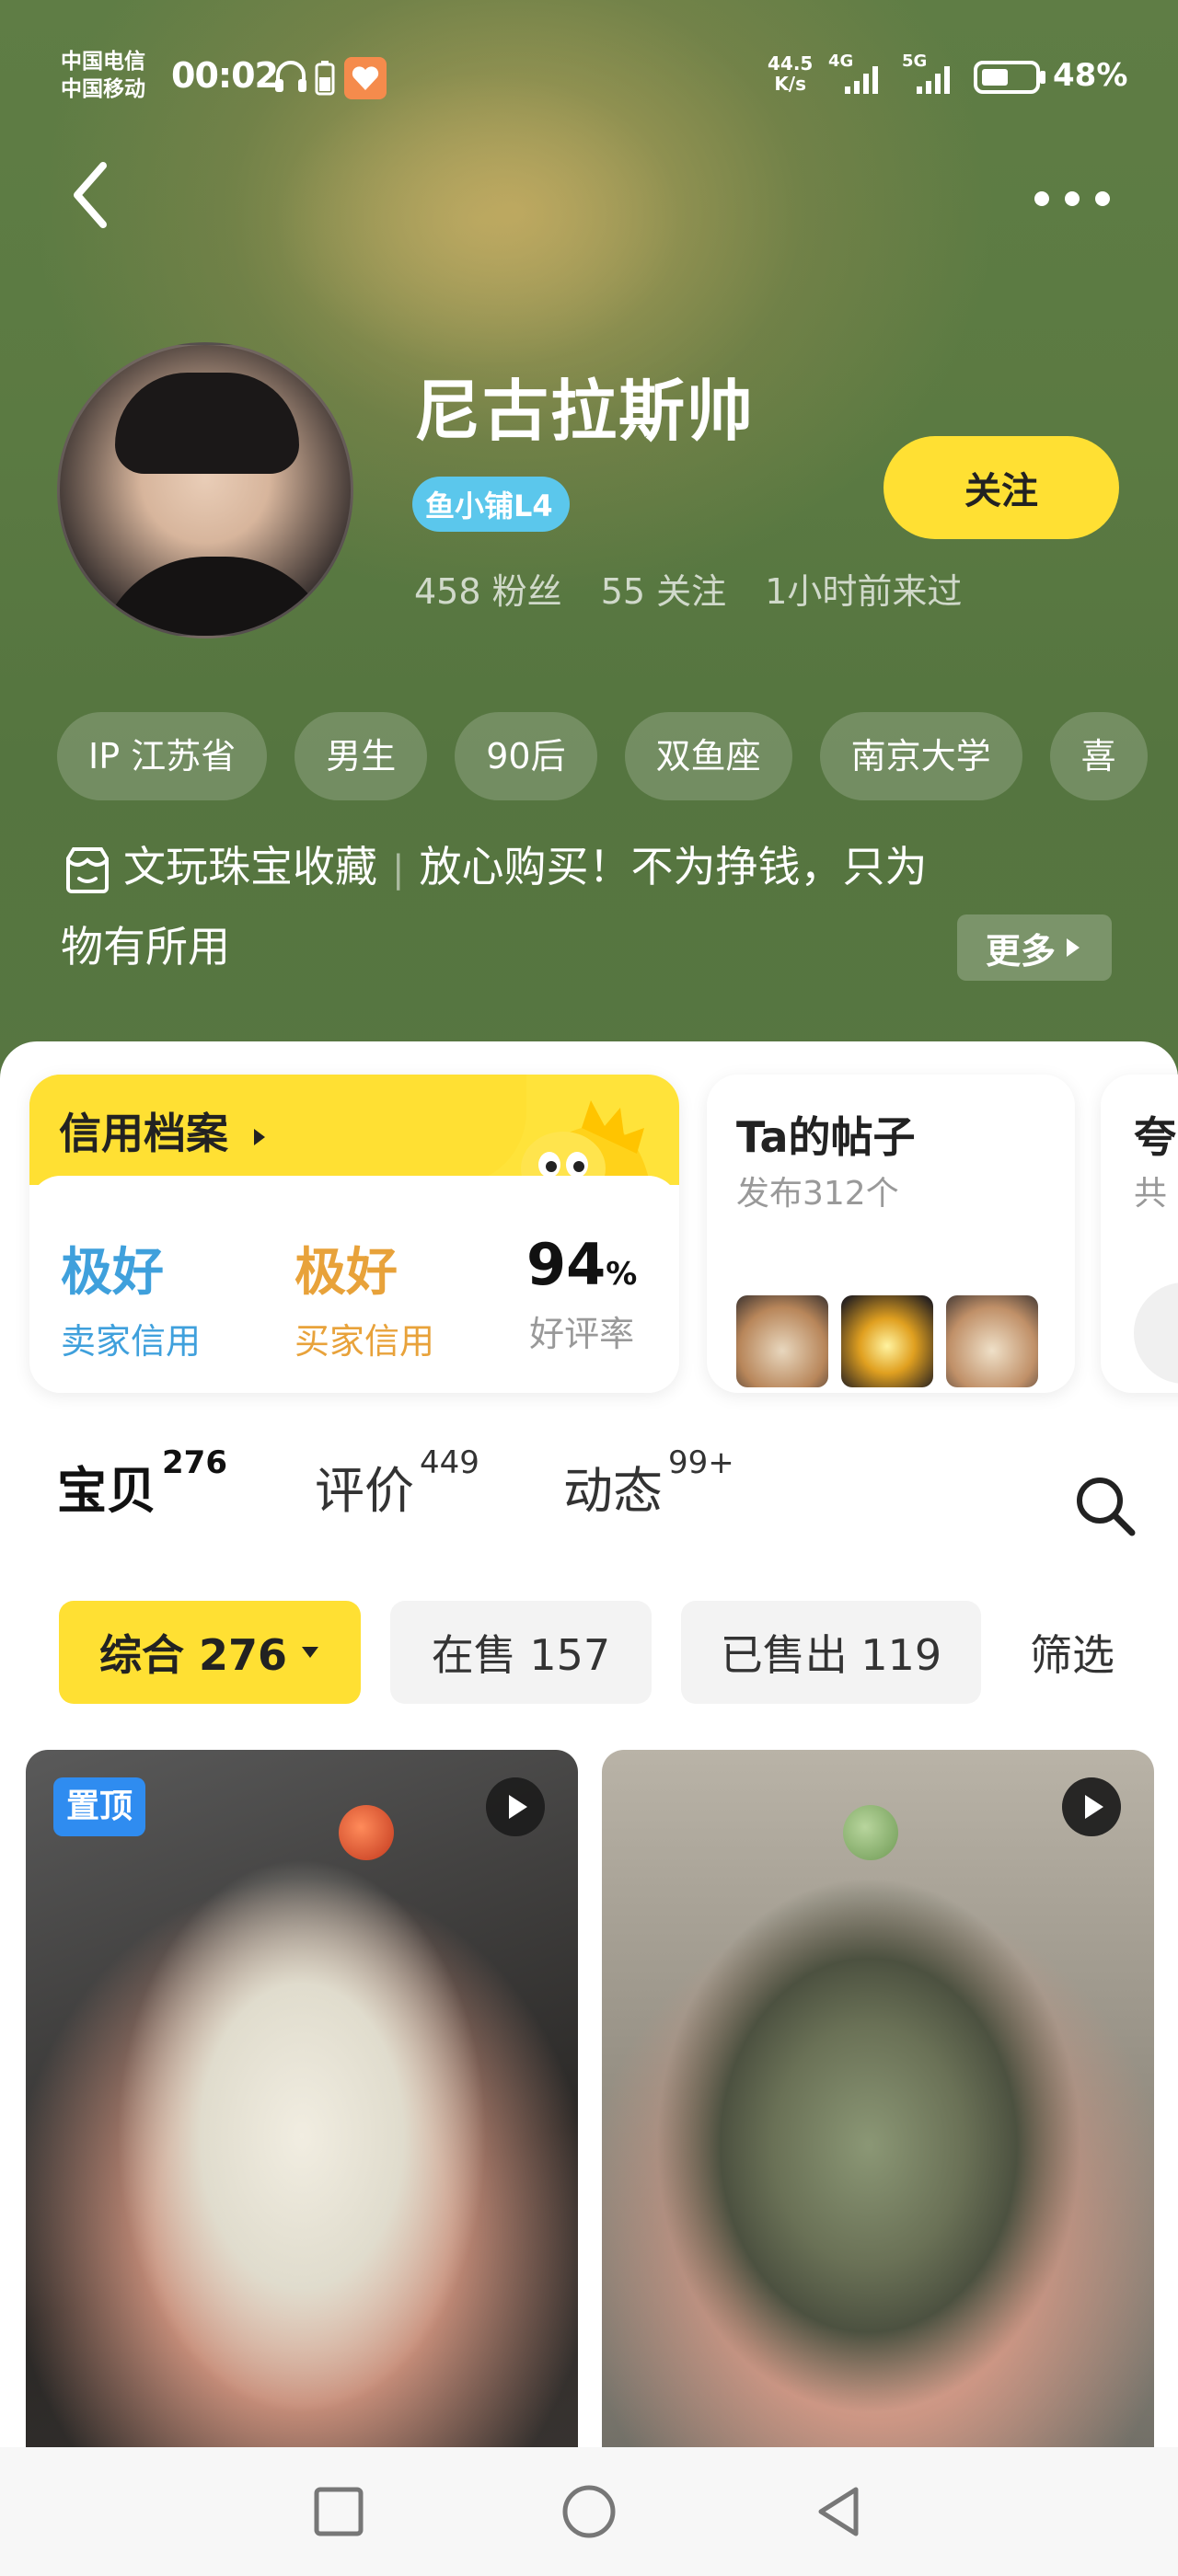 The width and height of the screenshot is (1178, 2576). I want to click on pinned-badge: 置顶, so click(99, 1806).